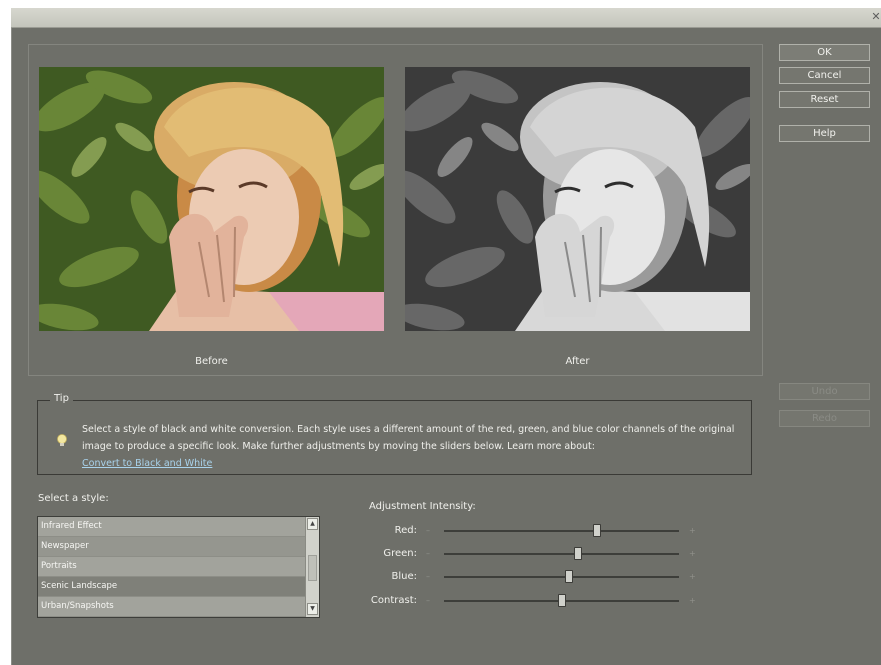  I want to click on style-item: Newspaper, so click(172, 547).